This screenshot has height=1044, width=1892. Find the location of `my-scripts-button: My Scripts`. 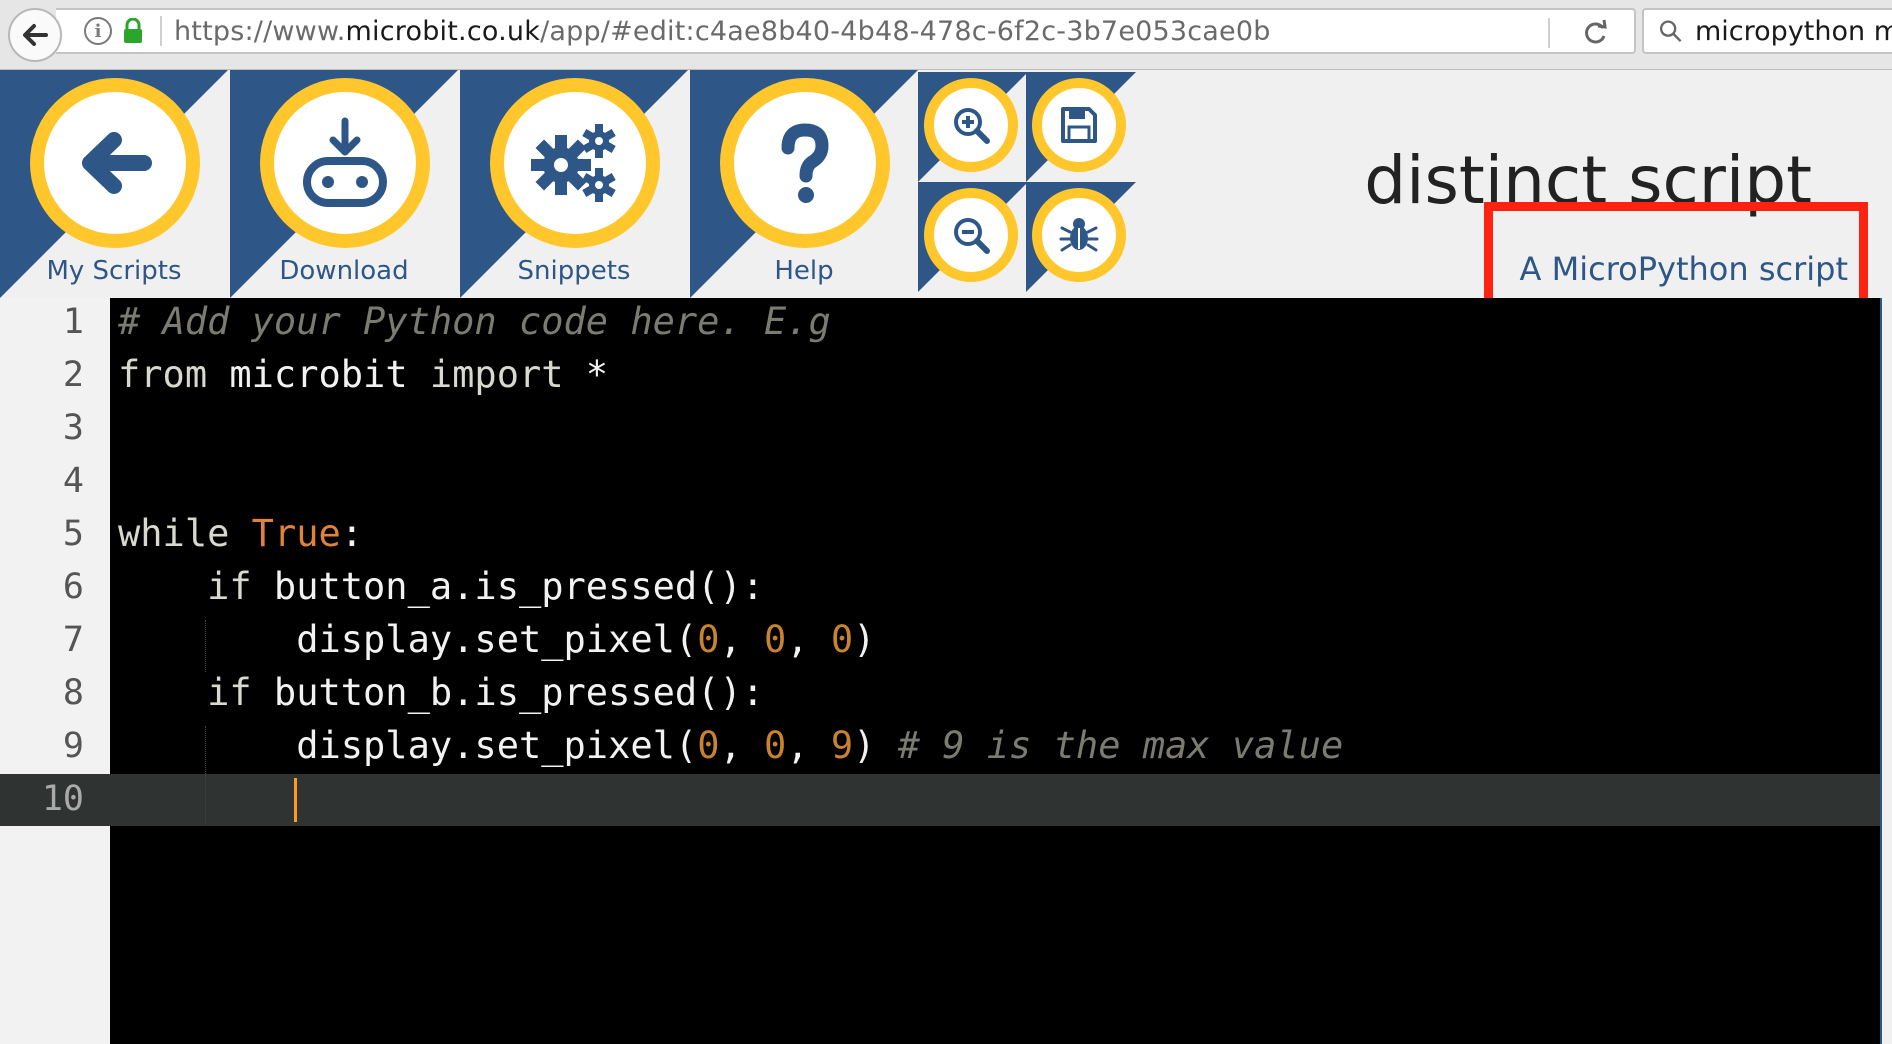

my-scripts-button: My Scripts is located at coordinates (114, 184).